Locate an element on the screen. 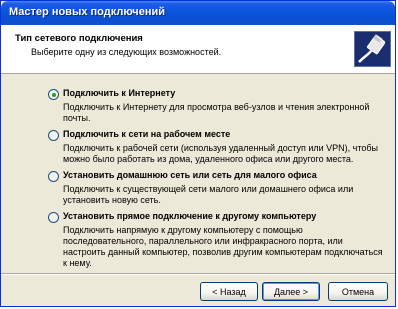 This screenshot has width=398, height=309. next-button: Далее > is located at coordinates (291, 291).